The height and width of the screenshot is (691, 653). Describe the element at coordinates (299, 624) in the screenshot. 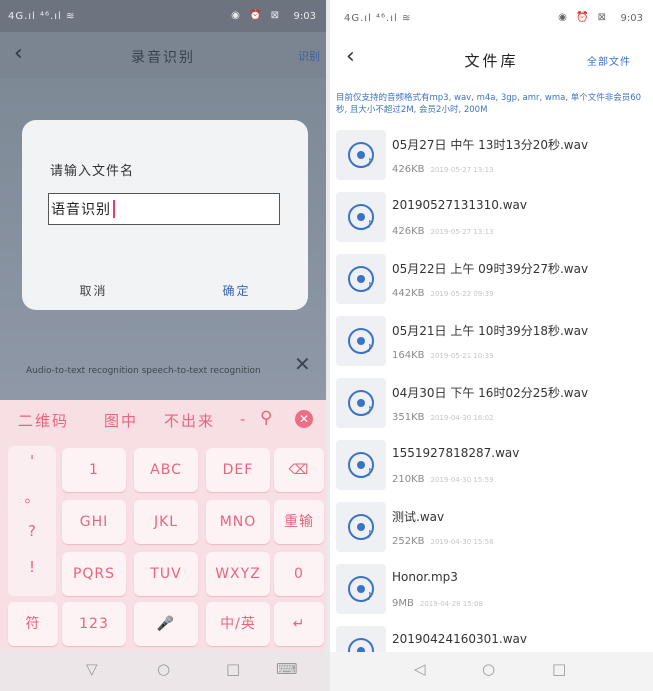

I see `enter-icon: ↵` at that location.